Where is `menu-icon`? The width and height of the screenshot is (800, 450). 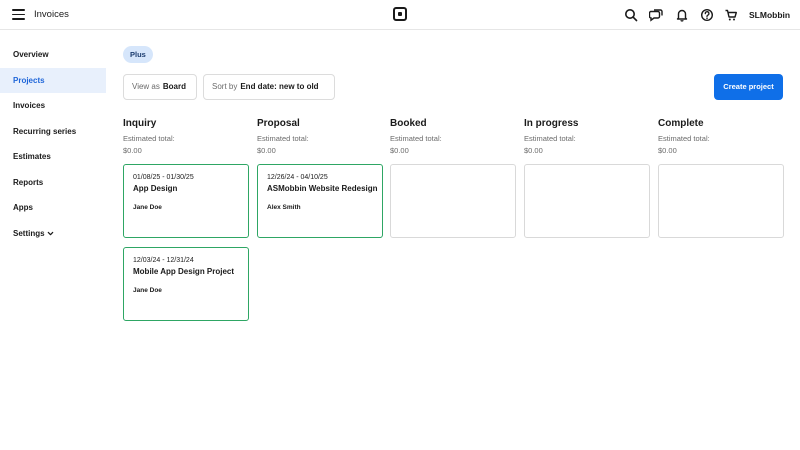
menu-icon is located at coordinates (18, 14).